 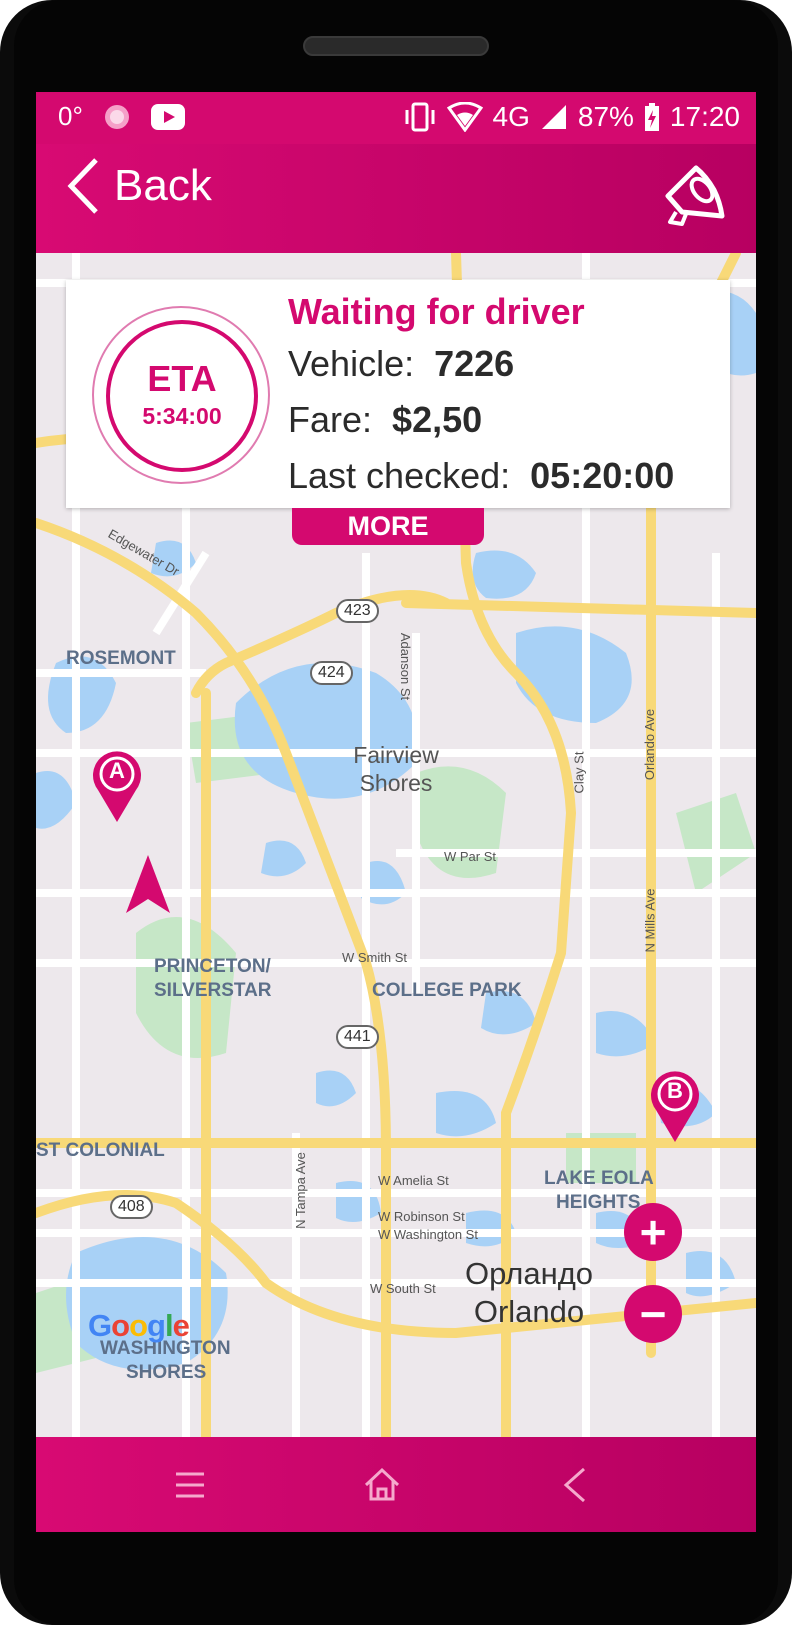 What do you see at coordinates (396, 198) in the screenshot?
I see `app-bar: Back` at bounding box center [396, 198].